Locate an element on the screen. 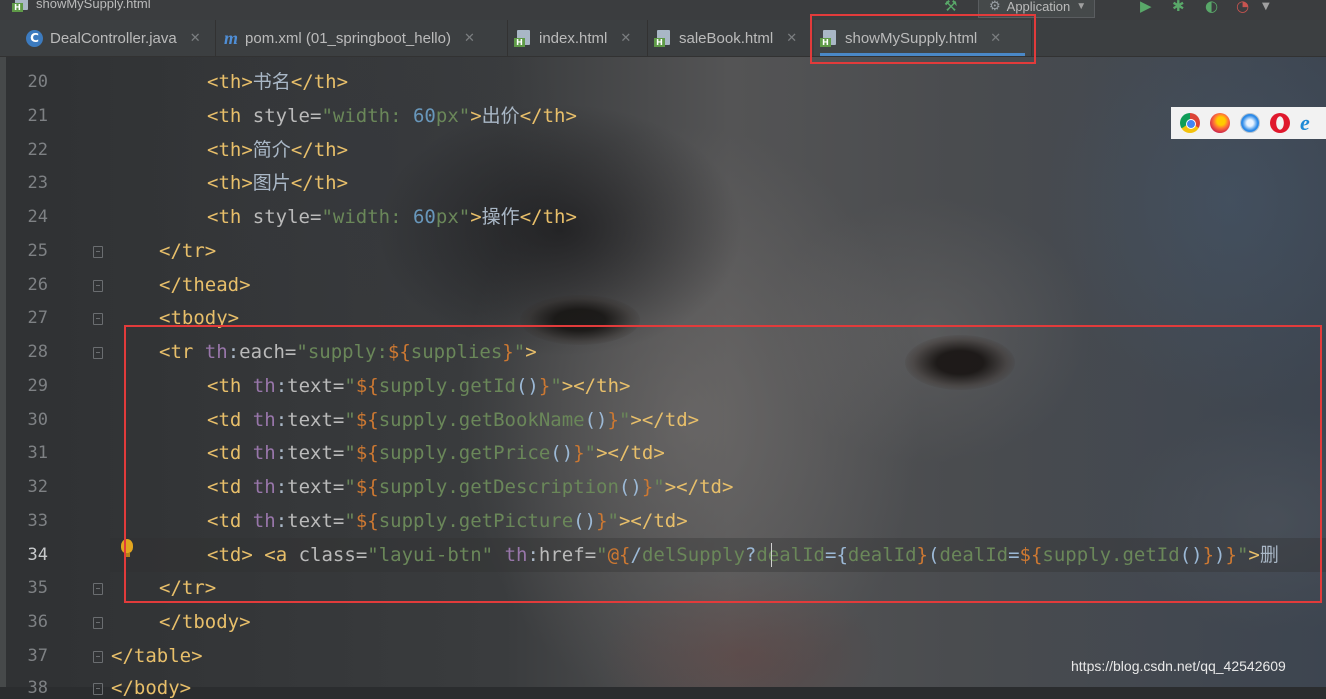 This screenshot has height=699, width=1326. line-number: 26 is located at coordinates (37, 285).